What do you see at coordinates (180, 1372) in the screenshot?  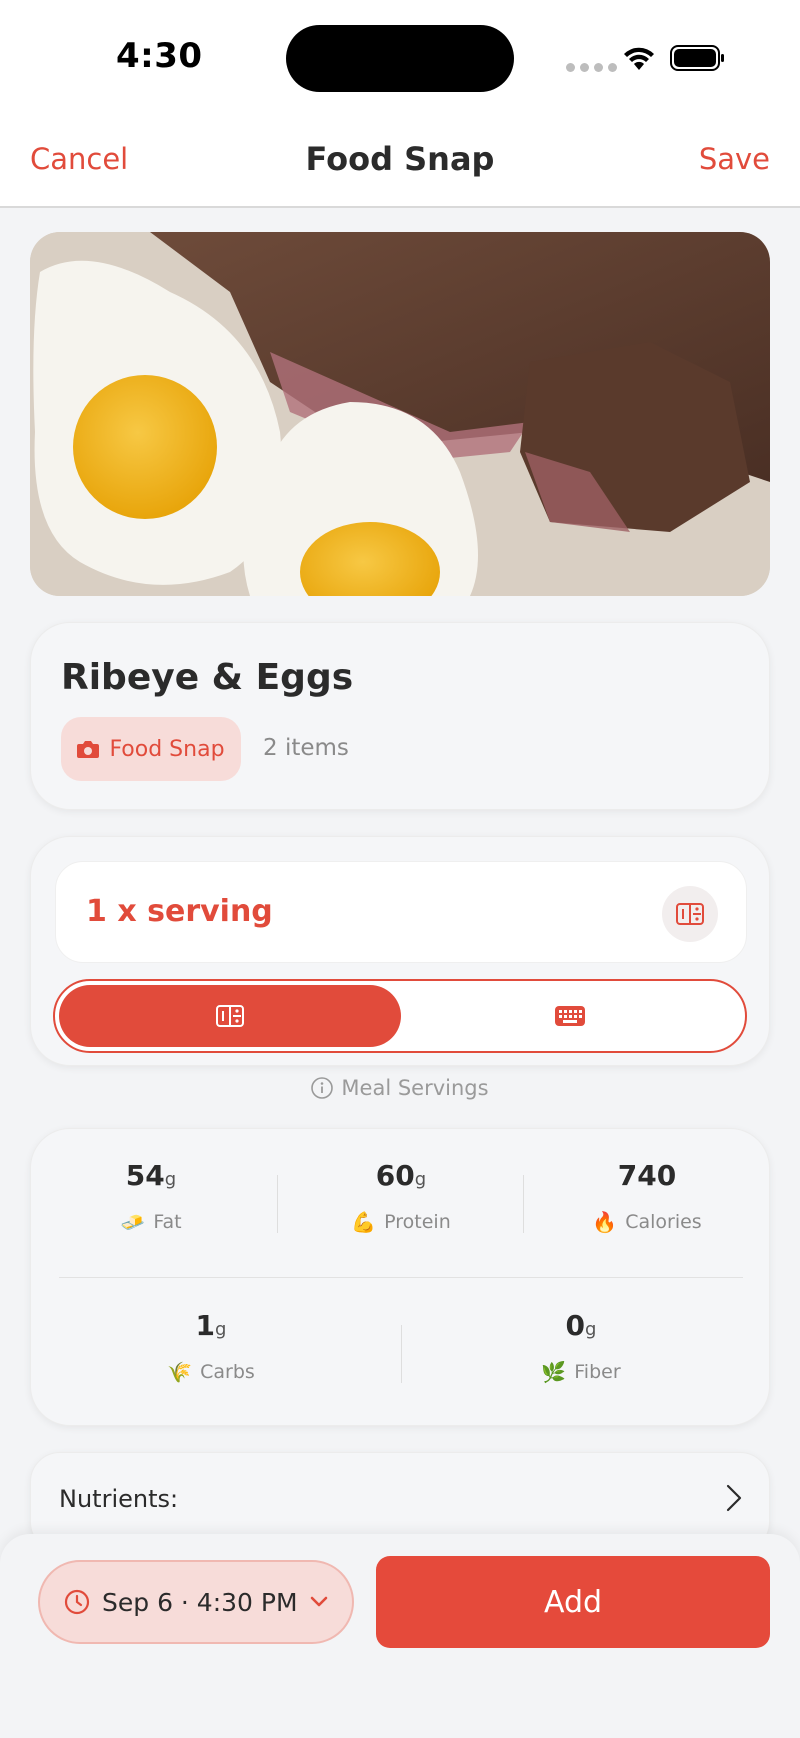 I see `wheat-icon: 🌾` at bounding box center [180, 1372].